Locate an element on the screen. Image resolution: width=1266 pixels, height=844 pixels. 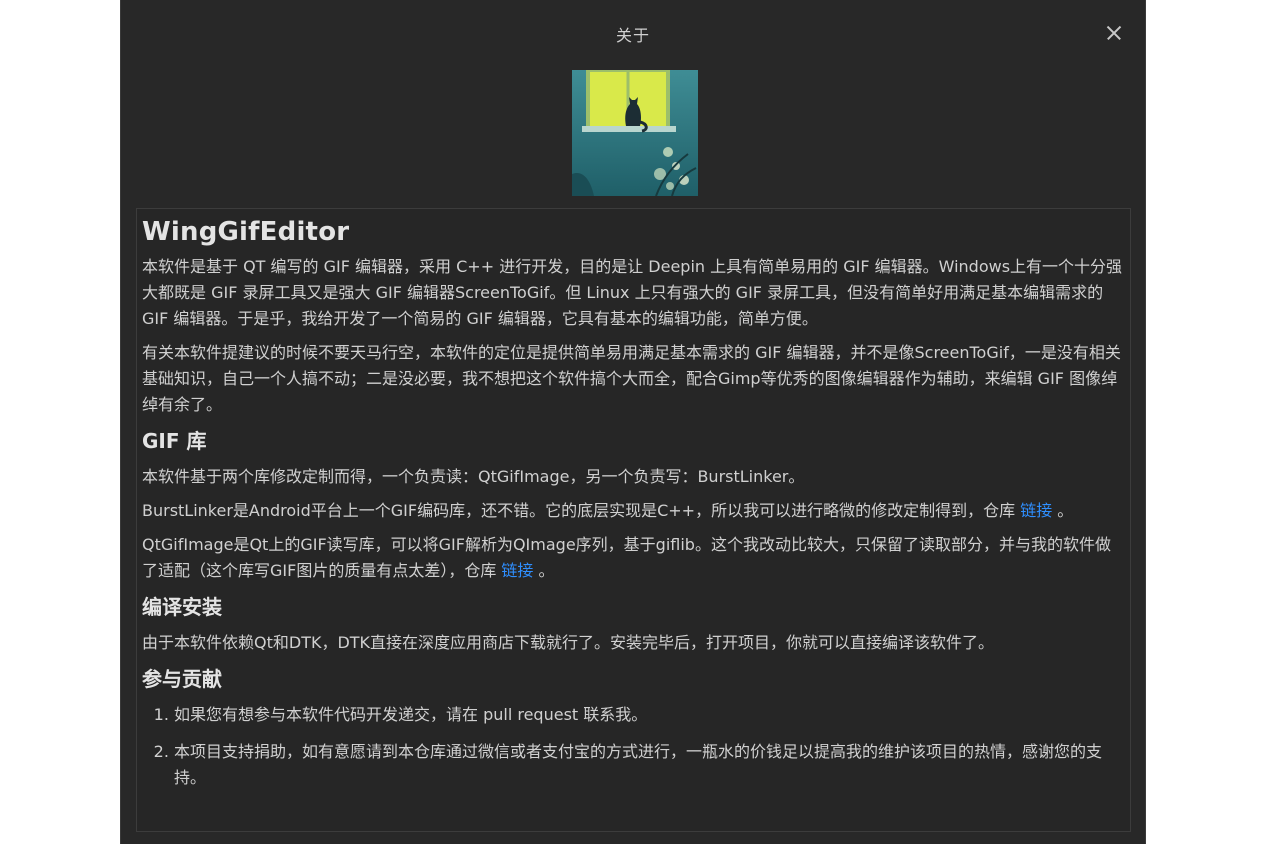
qtgifimage-repo-link: 链接 is located at coordinates (517, 570).